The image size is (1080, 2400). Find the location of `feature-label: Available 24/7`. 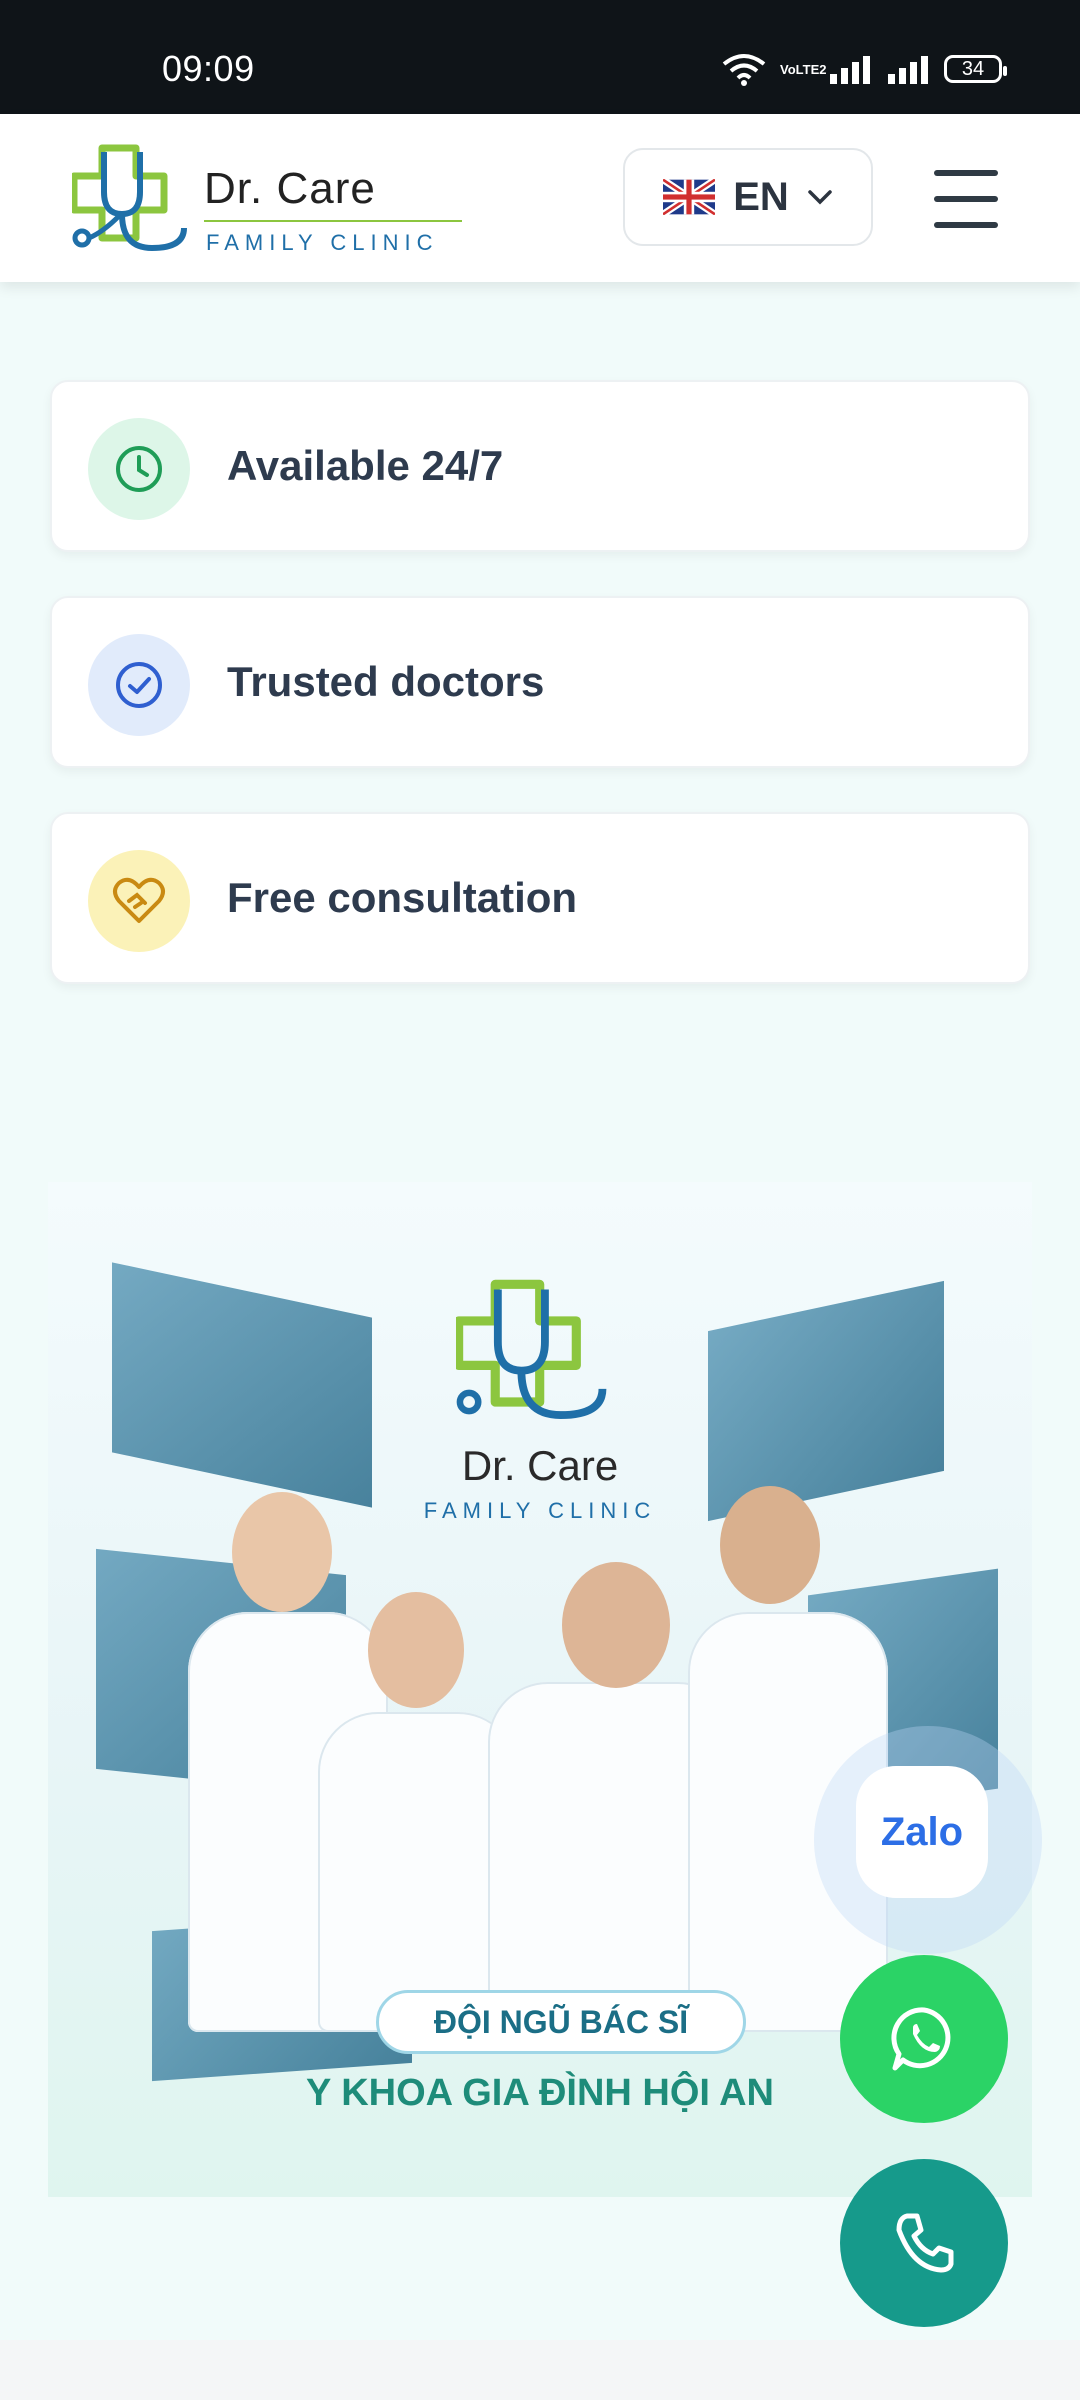

feature-label: Available 24/7 is located at coordinates (365, 465).